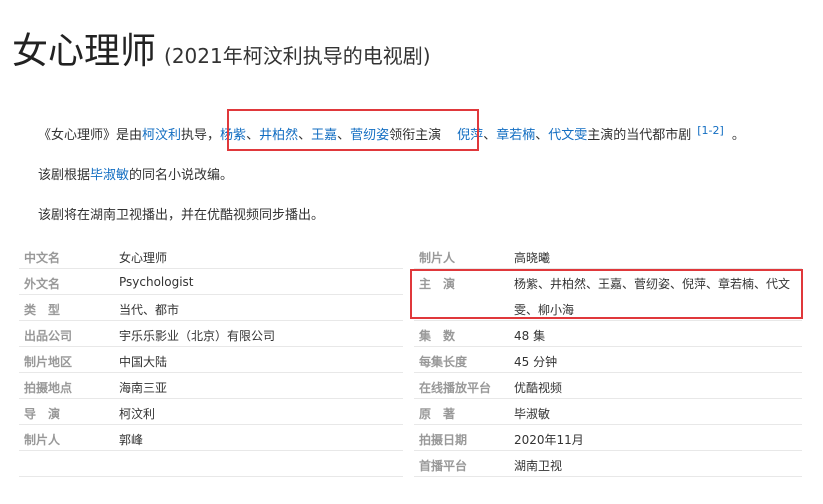 The image size is (823, 504). What do you see at coordinates (549, 440) in the screenshot?
I see `infobox-value: 2020年11月` at bounding box center [549, 440].